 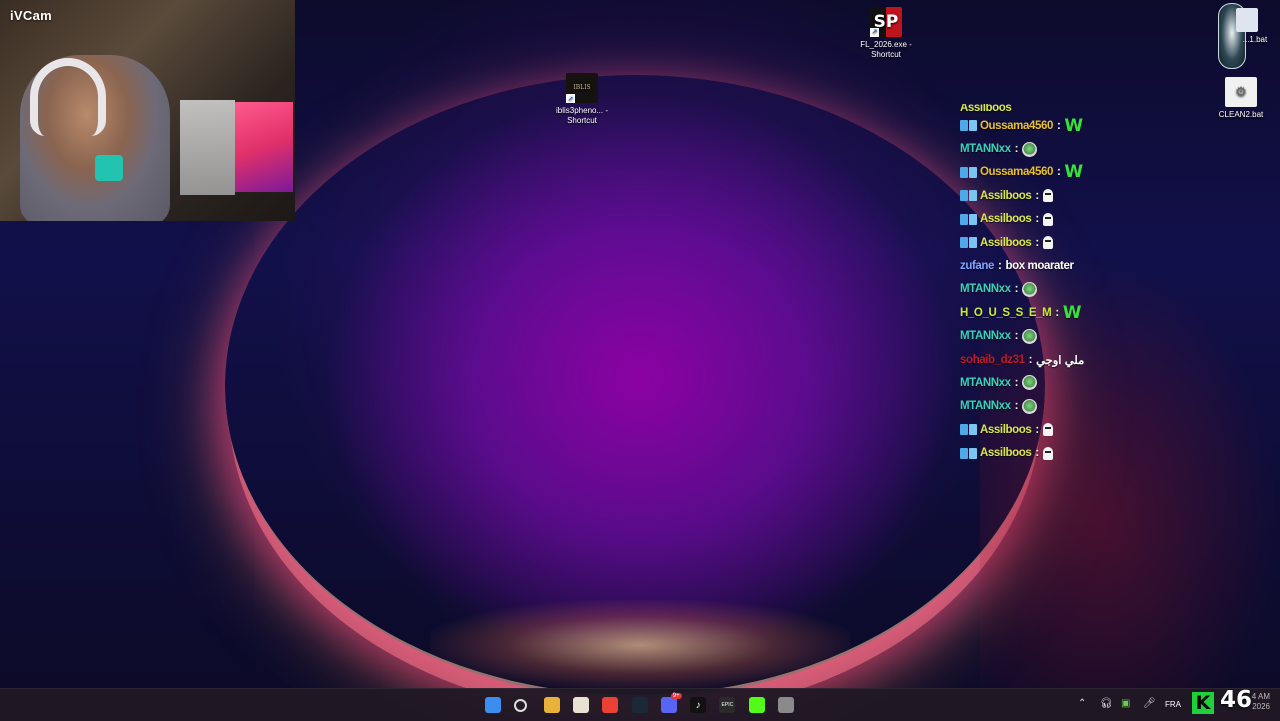 What do you see at coordinates (977, 266) in the screenshot?
I see `chat-username: zufane` at bounding box center [977, 266].